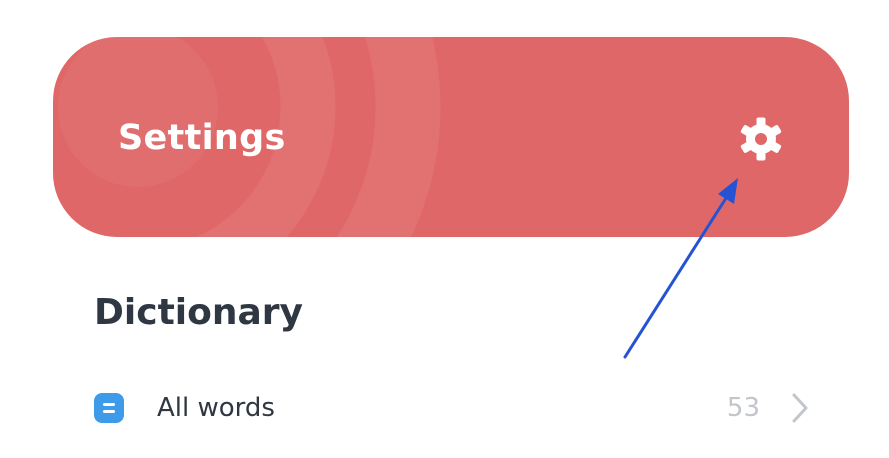 This screenshot has width=889, height=458. I want to click on list-item-label: All words, so click(216, 408).